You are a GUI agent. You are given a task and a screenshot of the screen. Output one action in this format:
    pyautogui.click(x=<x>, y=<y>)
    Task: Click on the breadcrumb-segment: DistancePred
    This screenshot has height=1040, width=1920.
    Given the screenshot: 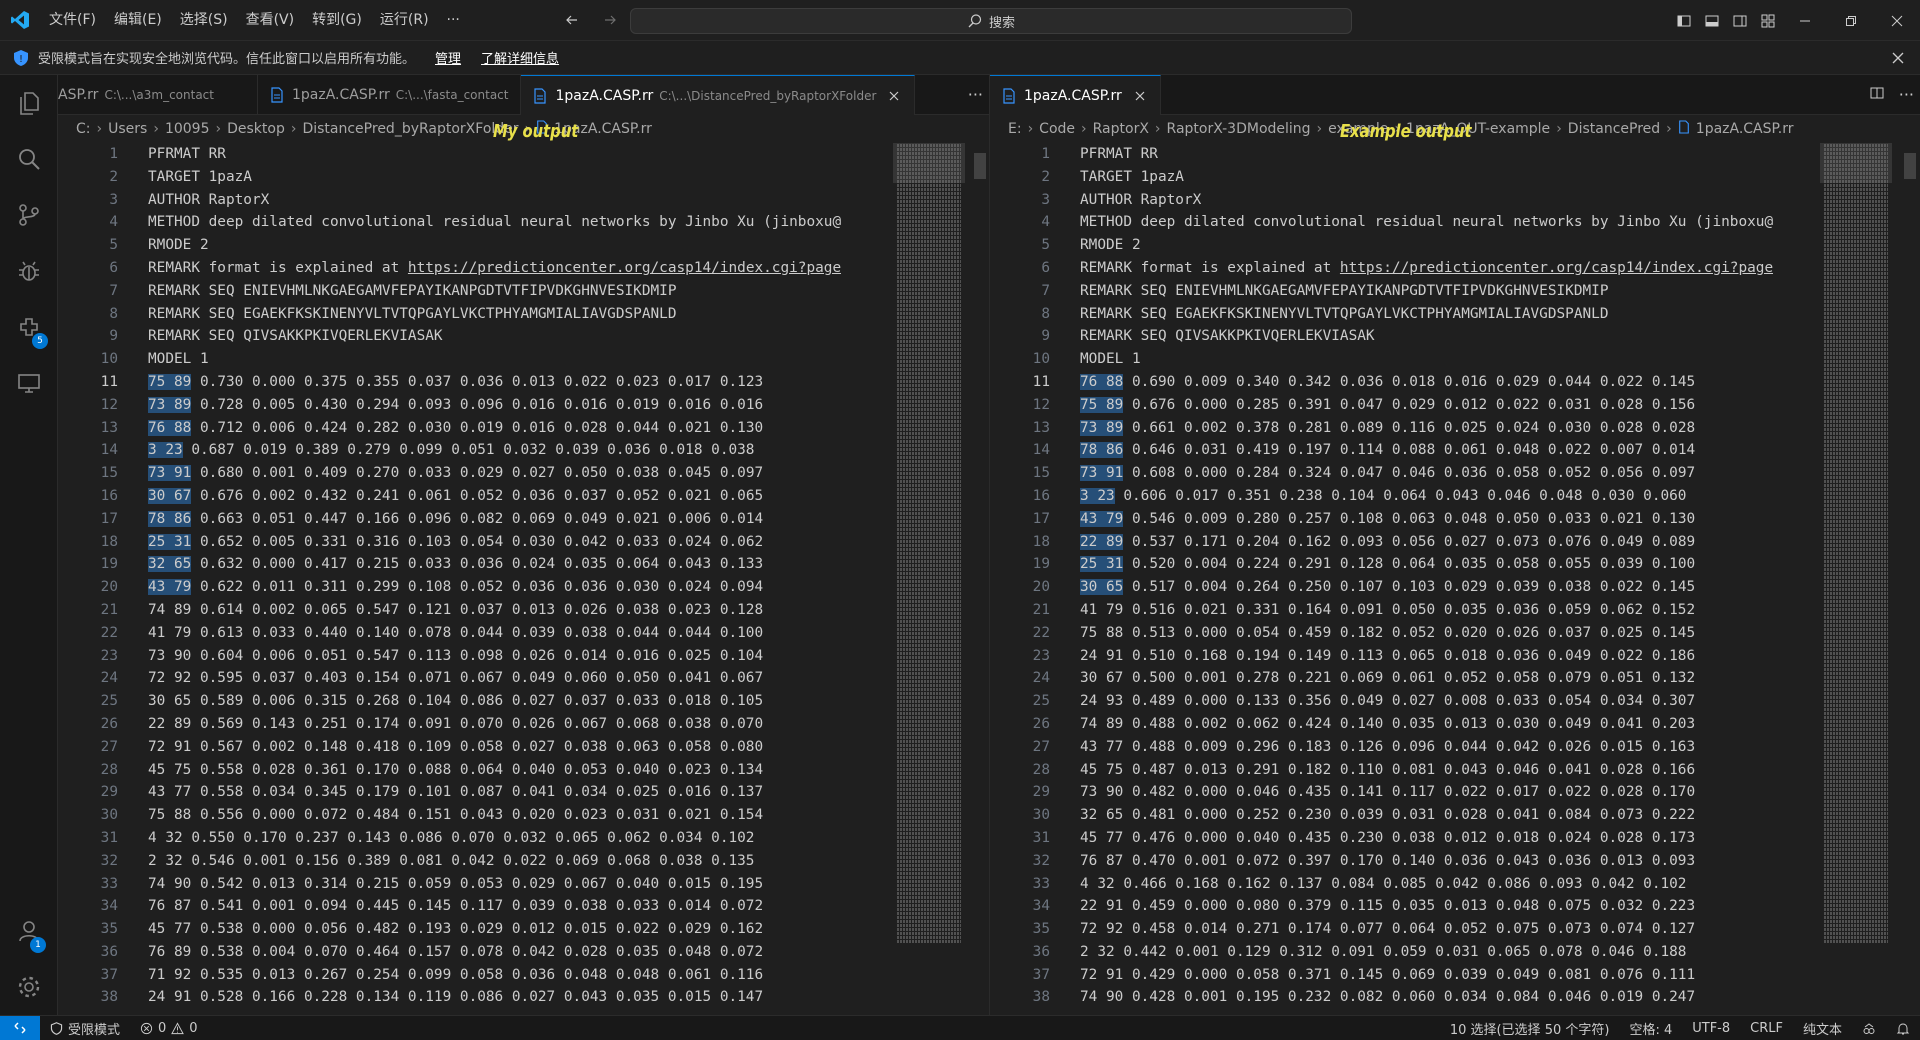 What is the action you would take?
    pyautogui.click(x=1614, y=129)
    